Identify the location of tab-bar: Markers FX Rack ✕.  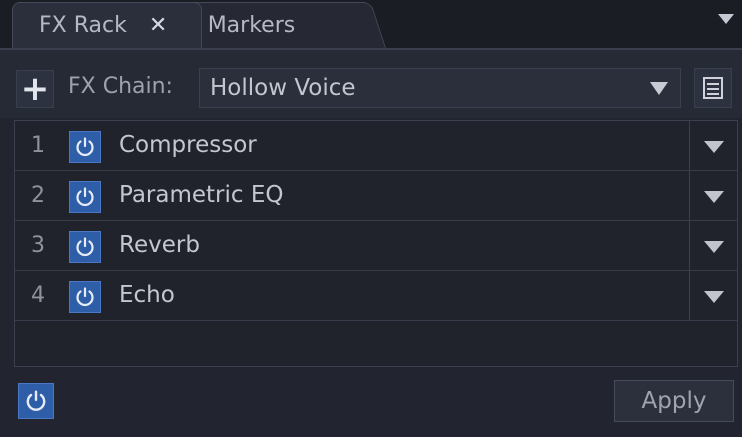
(371, 25).